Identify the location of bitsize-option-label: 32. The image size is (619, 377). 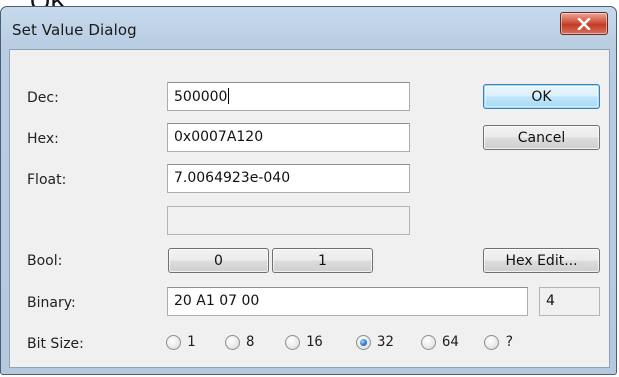
(385, 342).